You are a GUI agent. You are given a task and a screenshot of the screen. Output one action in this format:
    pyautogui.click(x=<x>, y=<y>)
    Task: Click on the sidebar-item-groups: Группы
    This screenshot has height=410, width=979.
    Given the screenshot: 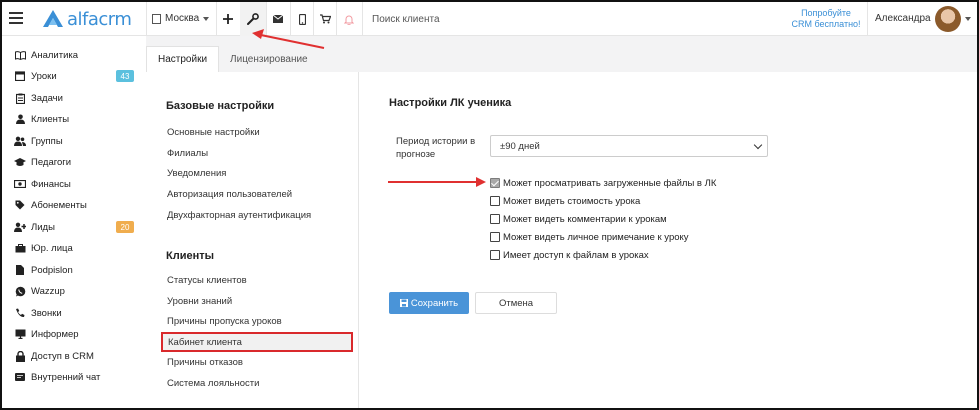 What is the action you would take?
    pyautogui.click(x=76, y=141)
    